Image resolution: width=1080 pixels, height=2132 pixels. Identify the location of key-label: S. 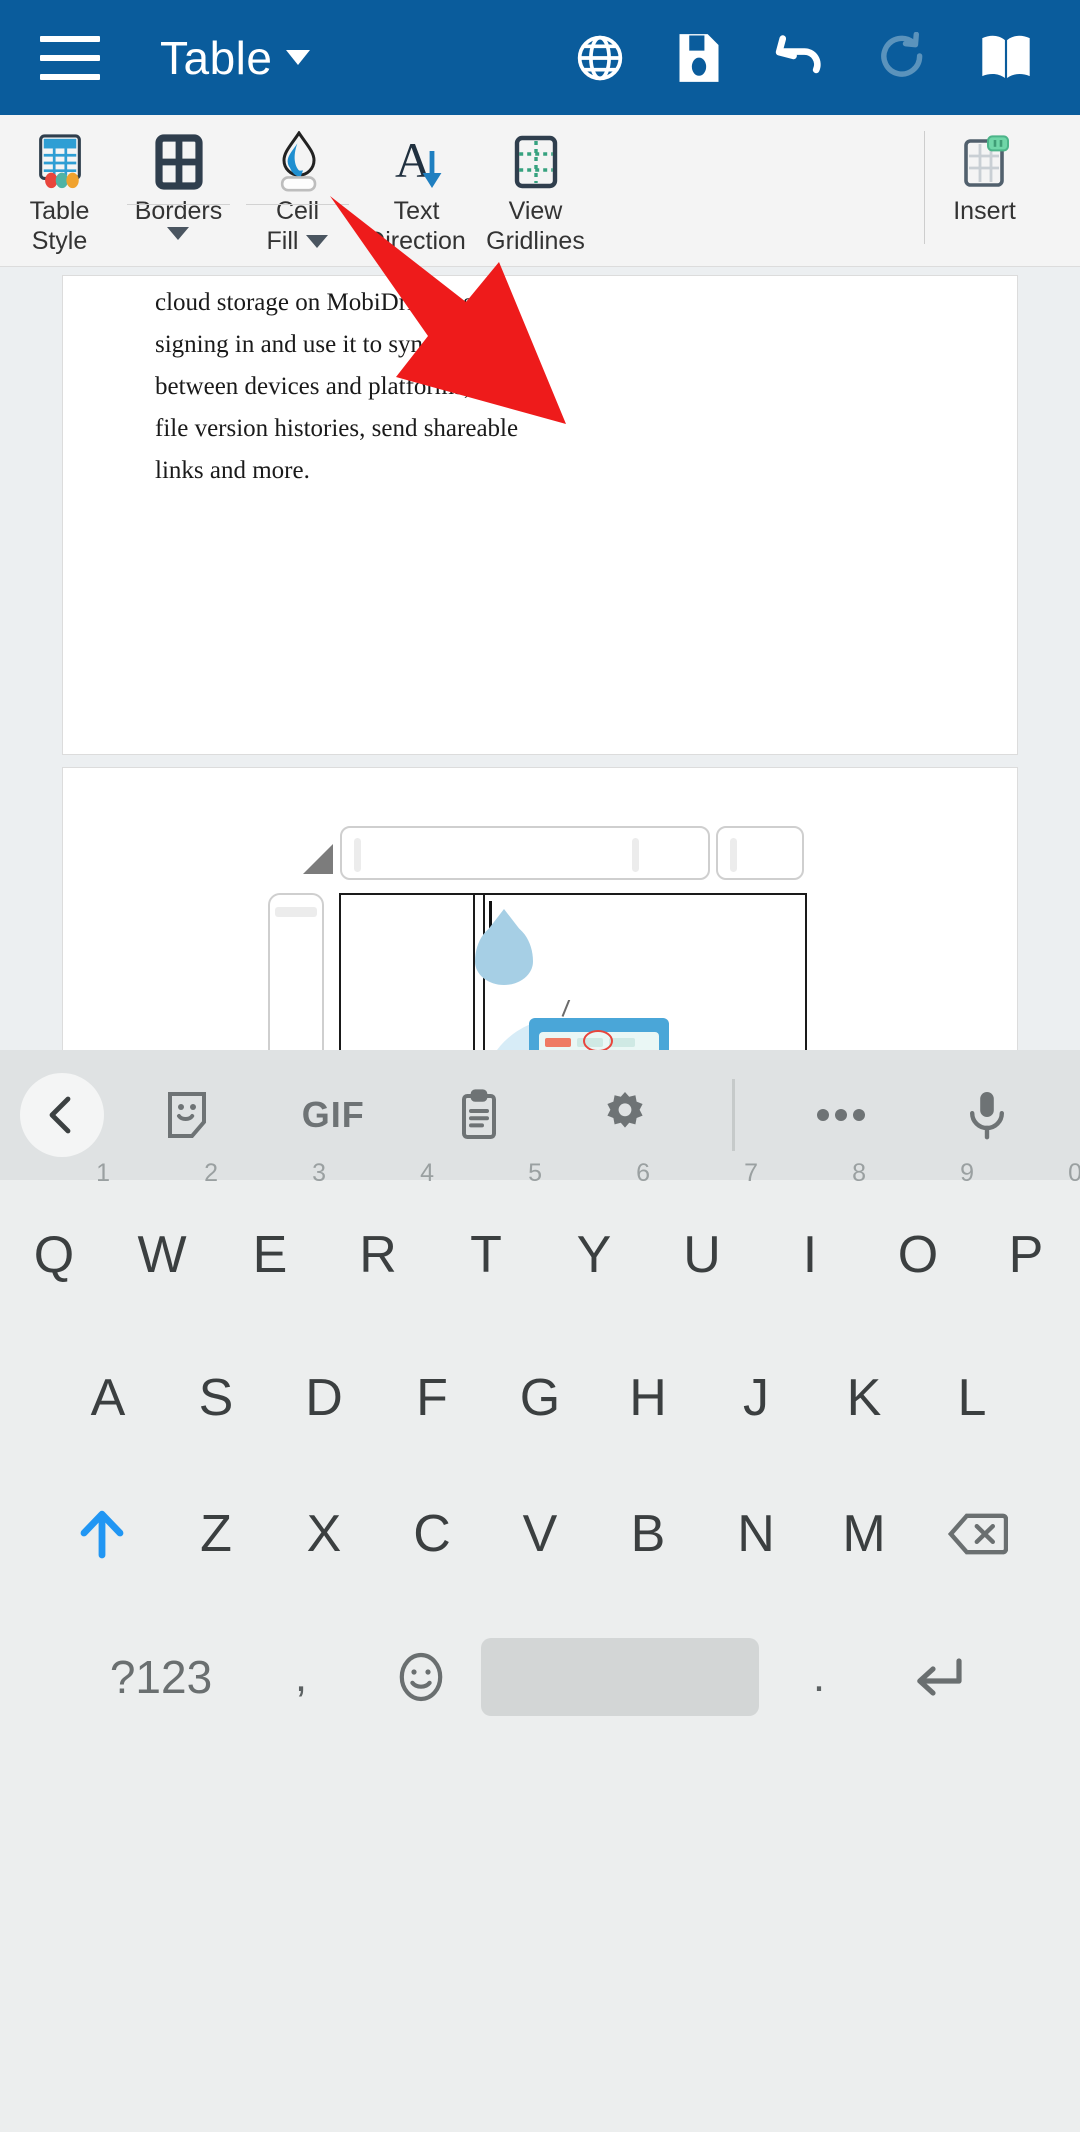
(216, 1398).